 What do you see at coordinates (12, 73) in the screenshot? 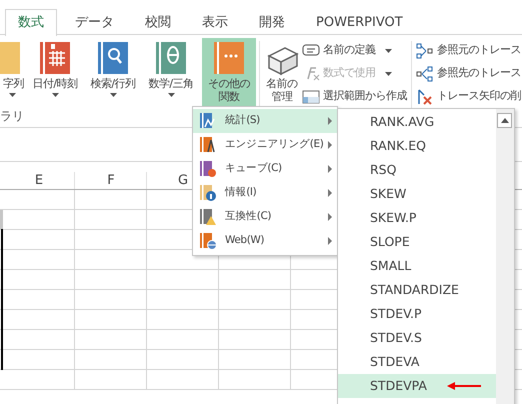
I see `function-library-button: 字列` at bounding box center [12, 73].